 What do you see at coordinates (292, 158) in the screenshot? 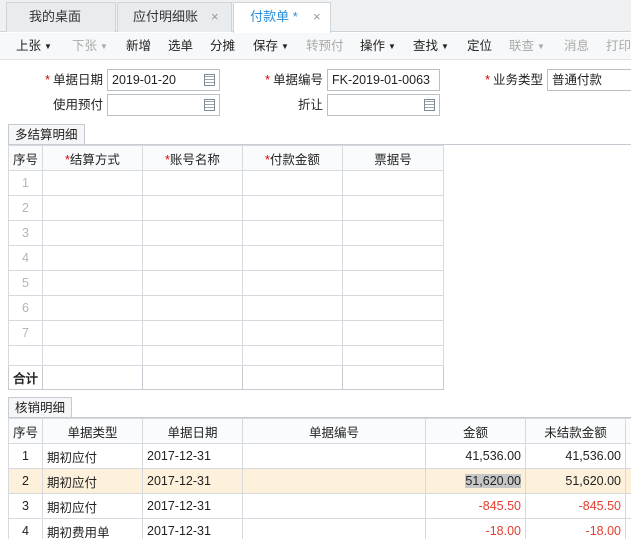
I see `col-header-pay-amount: *付款金额` at bounding box center [292, 158].